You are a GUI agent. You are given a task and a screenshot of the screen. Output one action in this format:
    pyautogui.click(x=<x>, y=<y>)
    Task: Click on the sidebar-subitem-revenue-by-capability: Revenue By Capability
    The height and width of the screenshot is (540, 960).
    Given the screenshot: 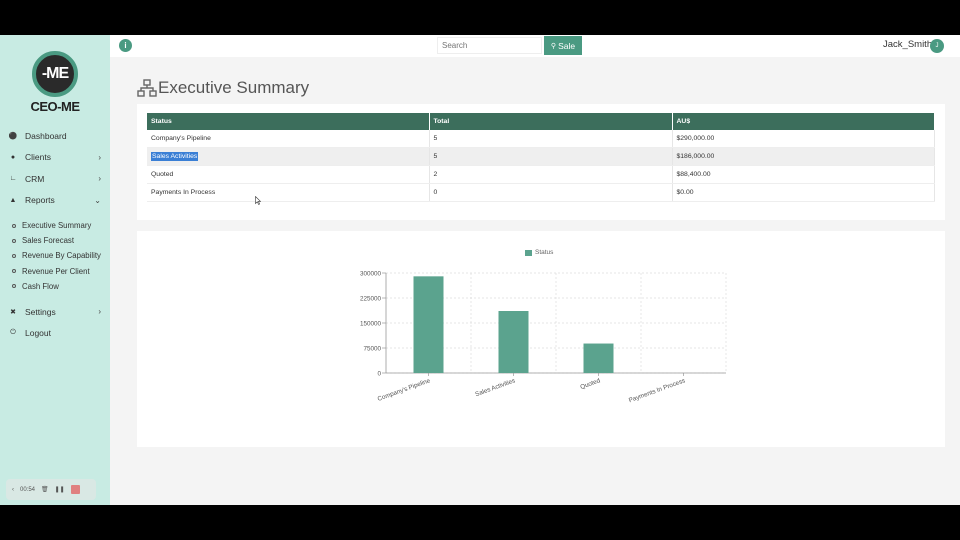 What is the action you would take?
    pyautogui.click(x=55, y=255)
    